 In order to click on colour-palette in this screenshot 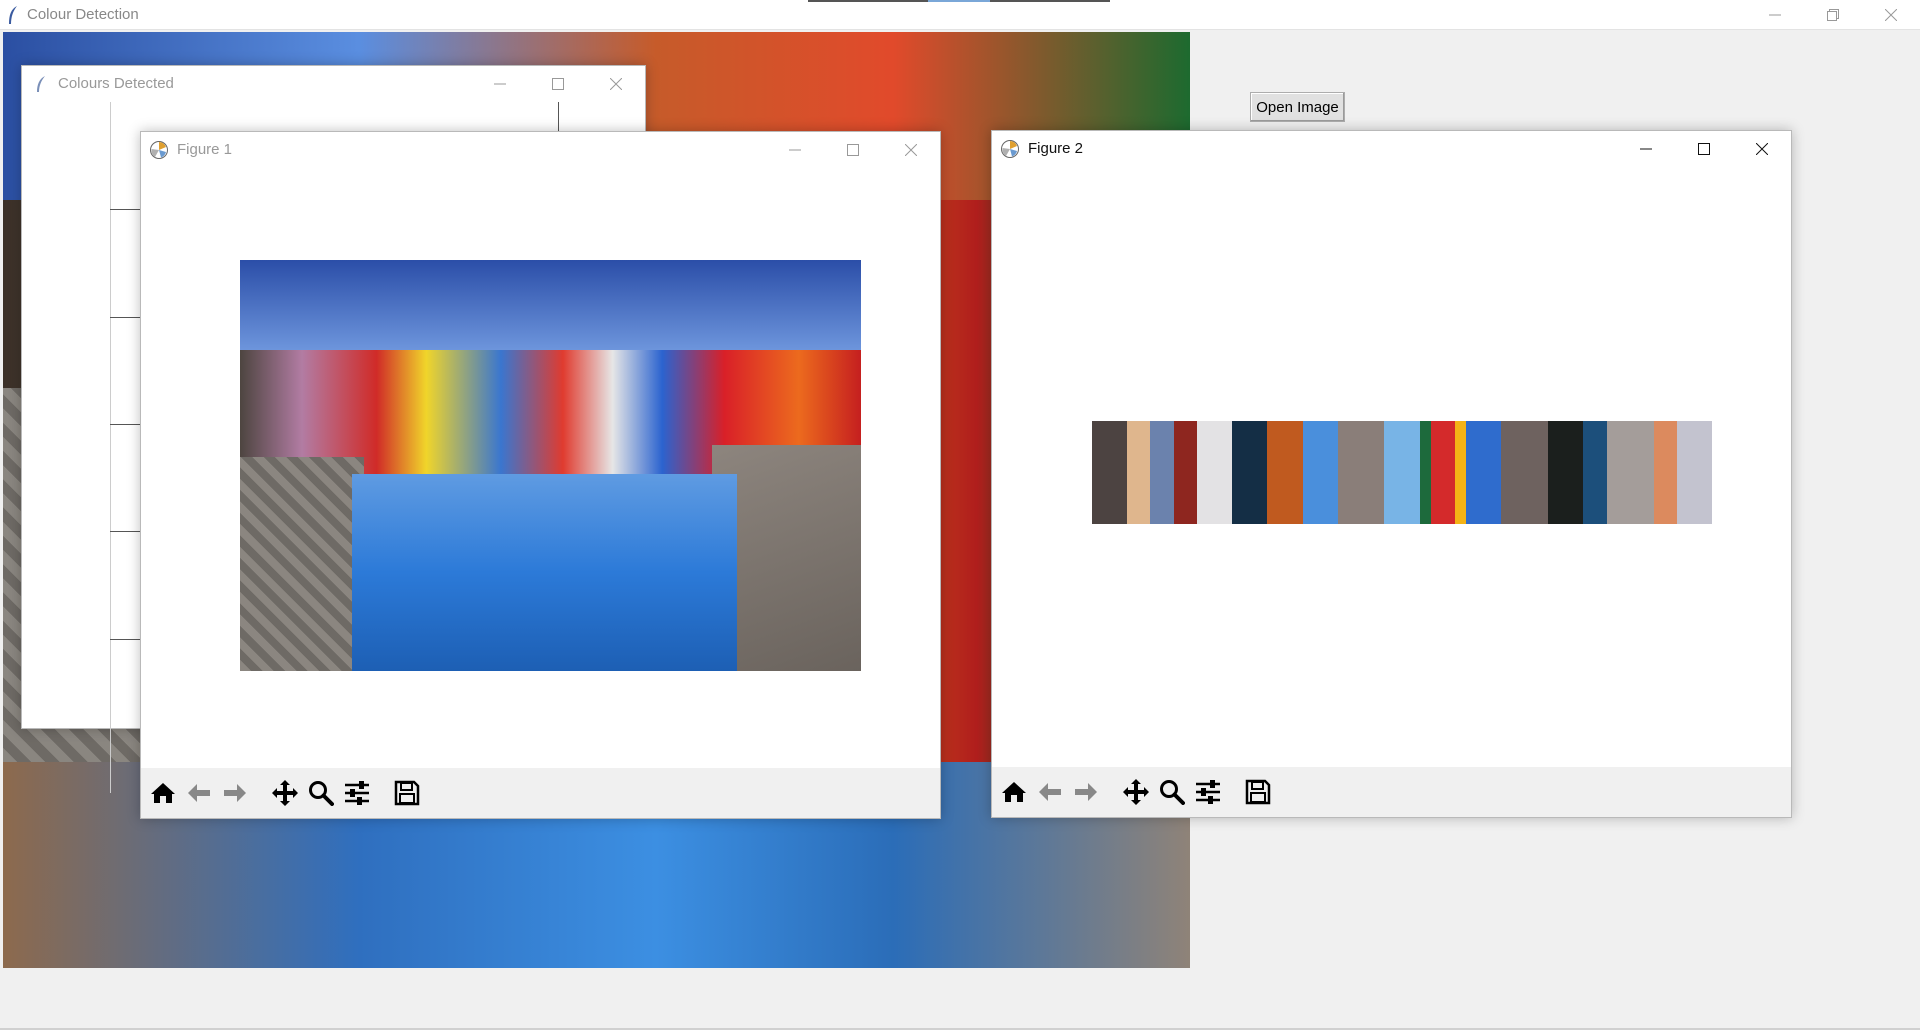, I will do `click(1402, 472)`.